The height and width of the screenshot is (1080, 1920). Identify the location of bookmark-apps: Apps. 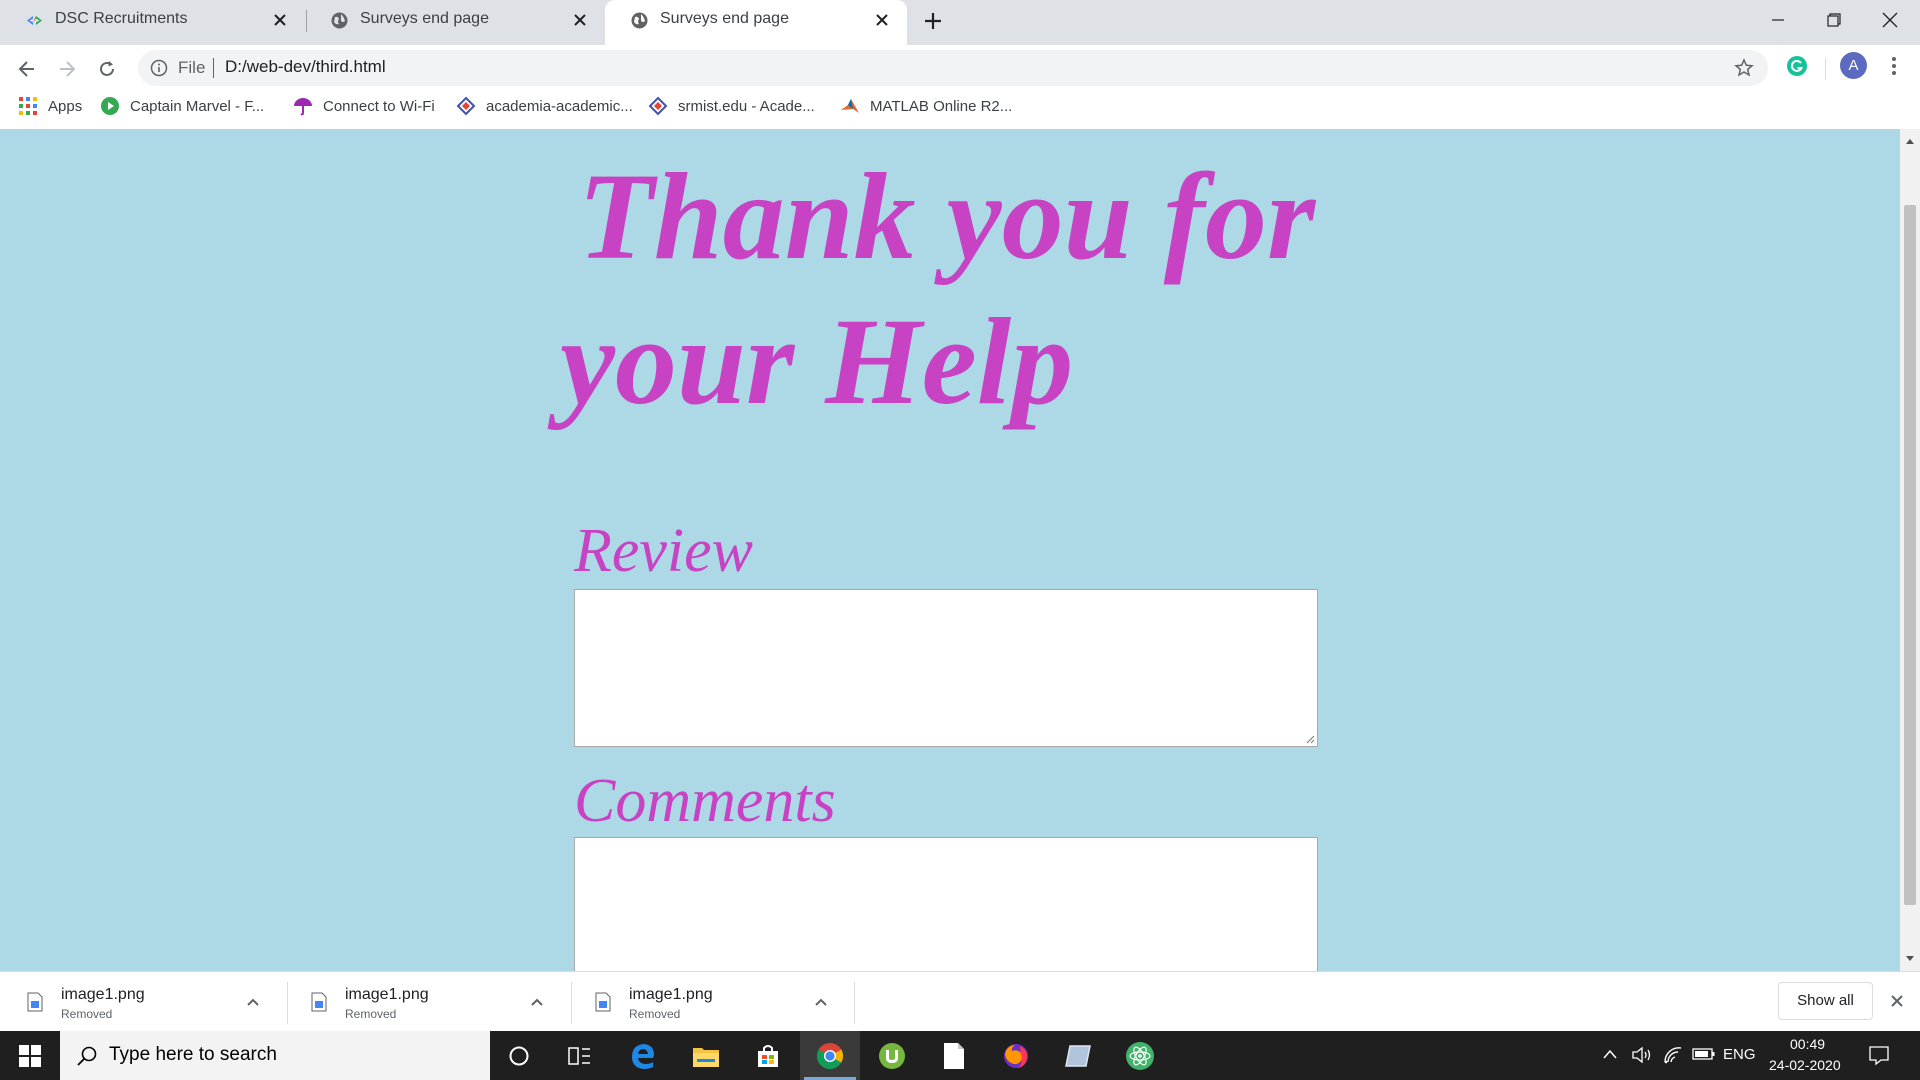
(50, 106).